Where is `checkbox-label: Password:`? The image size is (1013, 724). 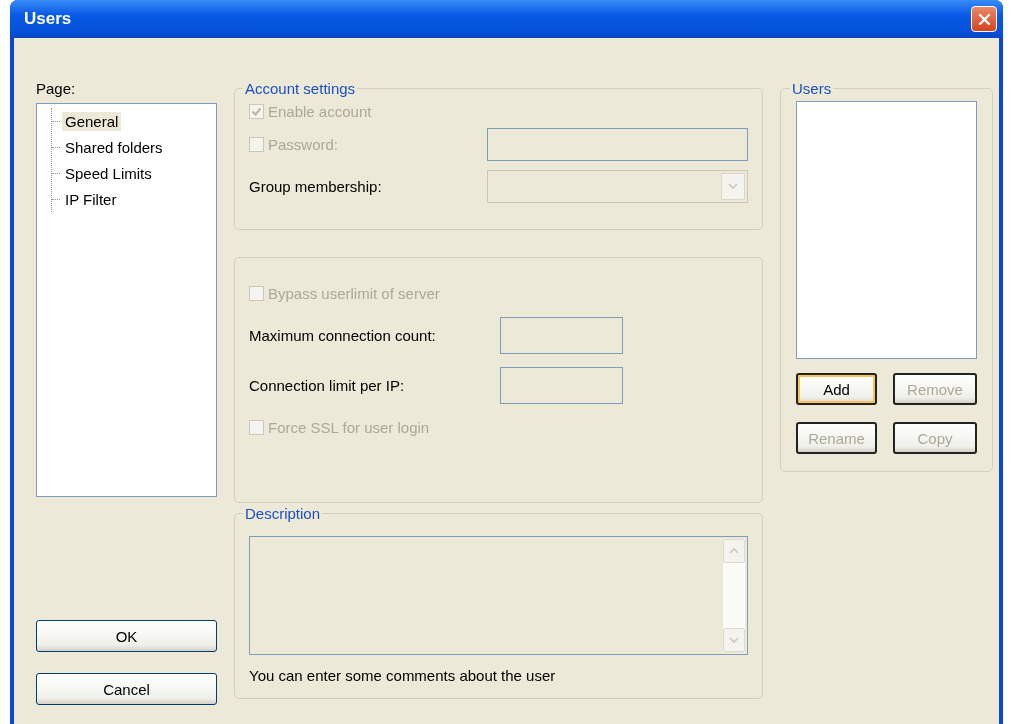
checkbox-label: Password: is located at coordinates (303, 144).